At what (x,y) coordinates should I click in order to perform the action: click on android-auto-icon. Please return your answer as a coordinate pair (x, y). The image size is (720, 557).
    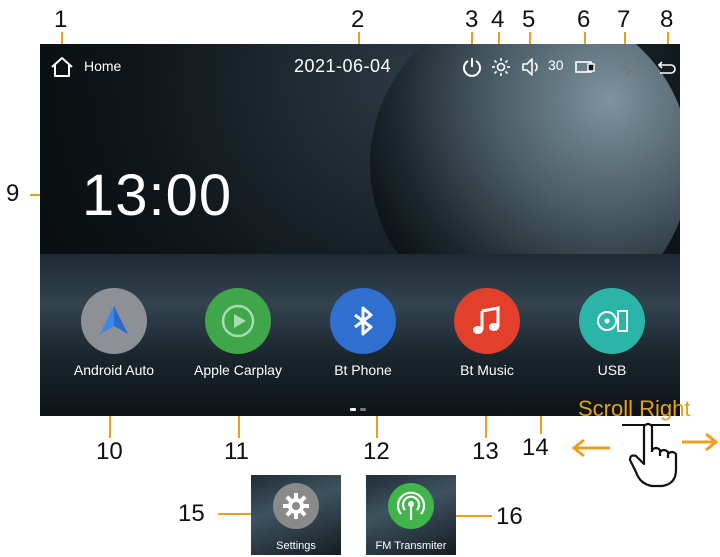
    Looking at the image, I should click on (114, 321).